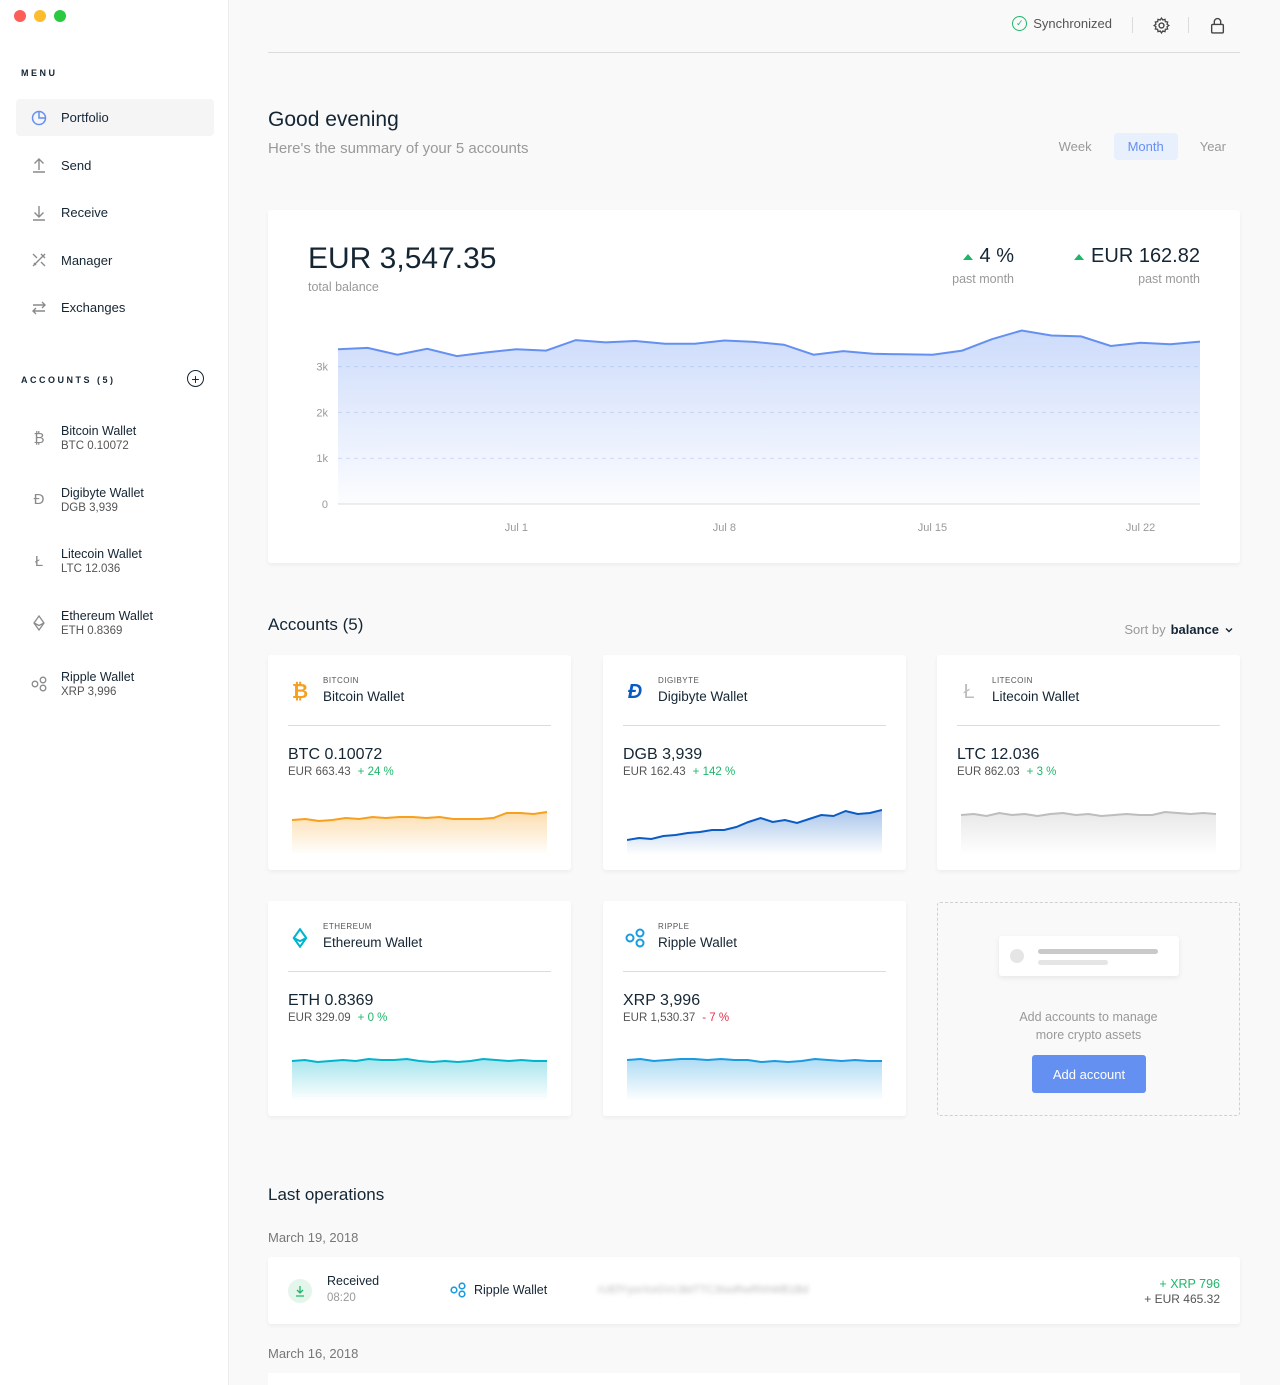 Image resolution: width=1280 pixels, height=1385 pixels. What do you see at coordinates (326, 1194) in the screenshot?
I see `operations-heading: Last operations` at bounding box center [326, 1194].